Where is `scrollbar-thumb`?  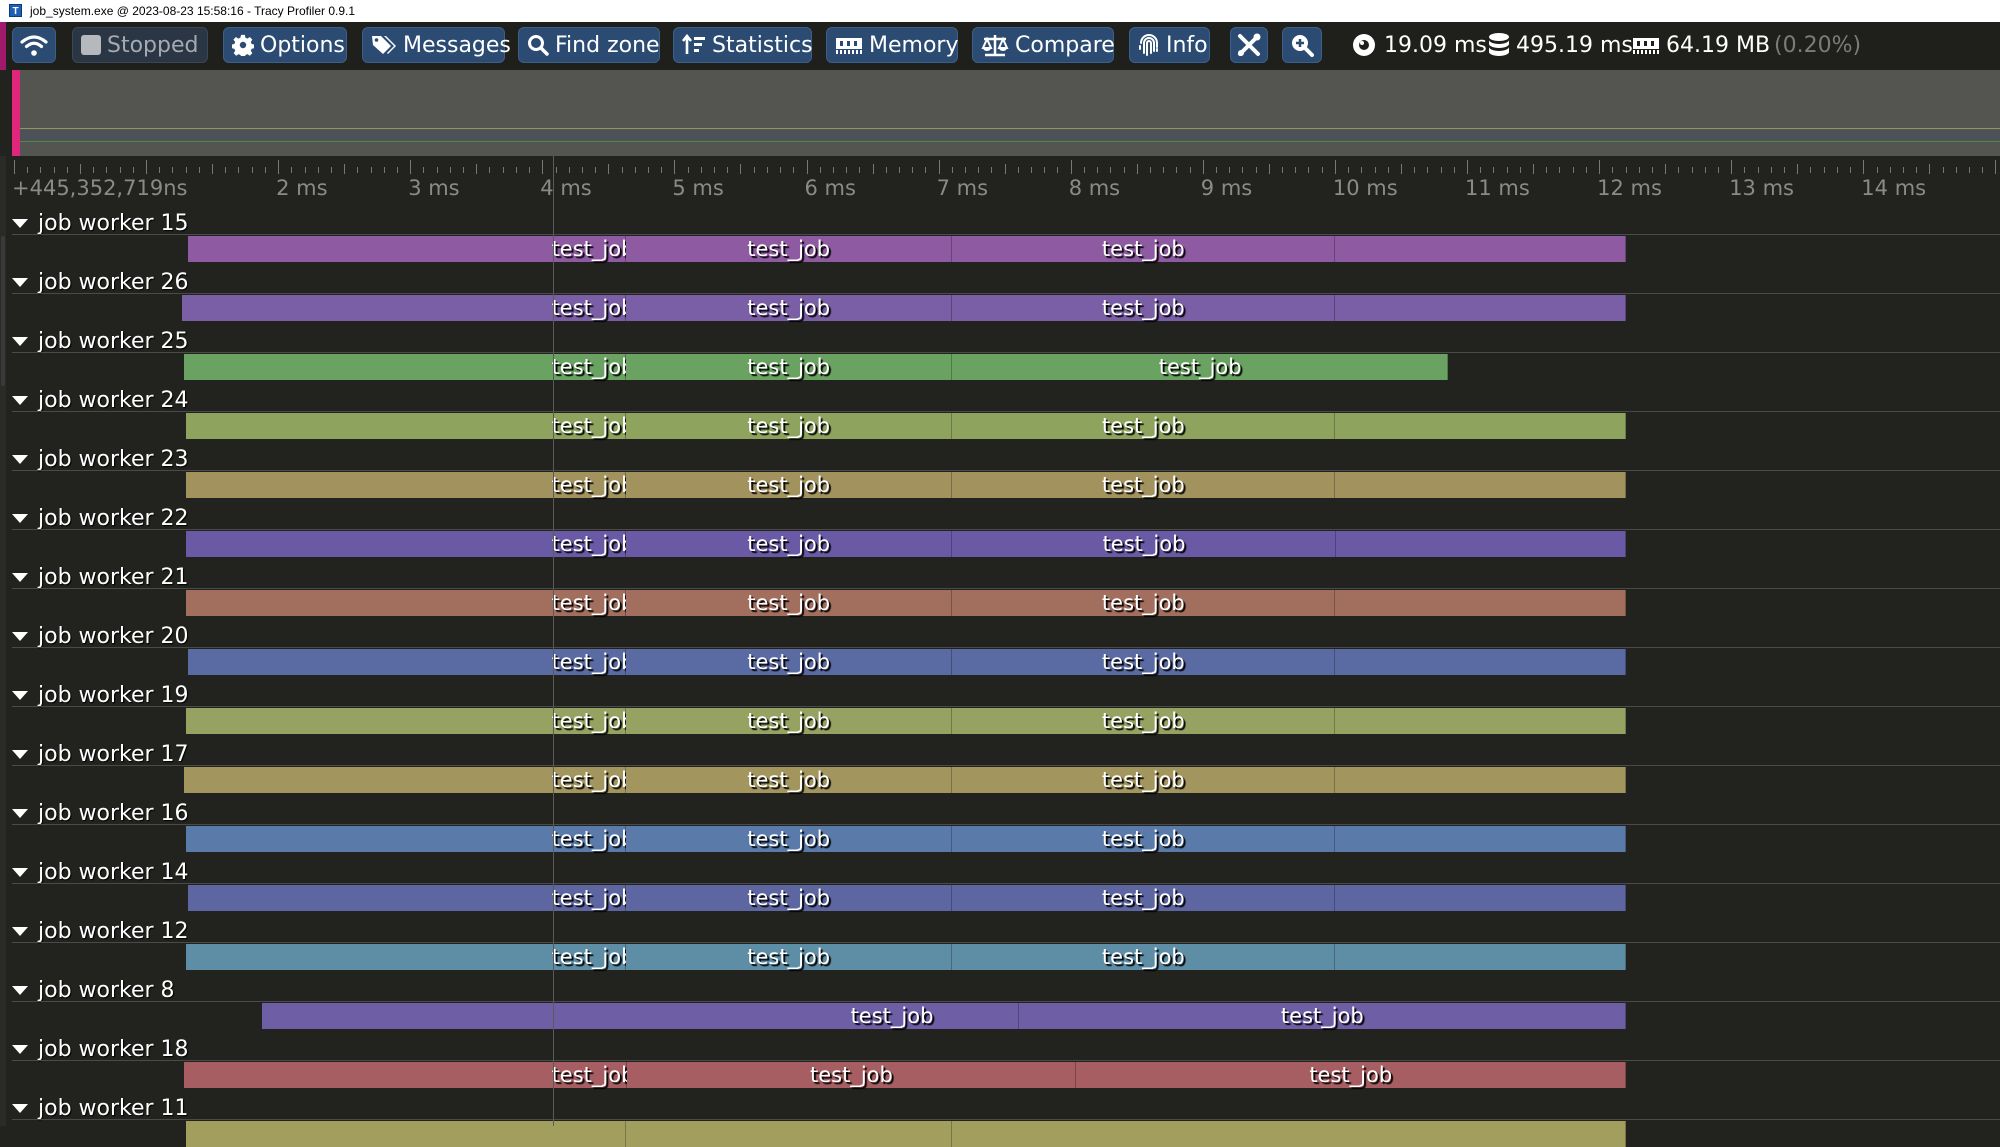 scrollbar-thumb is located at coordinates (3, 311).